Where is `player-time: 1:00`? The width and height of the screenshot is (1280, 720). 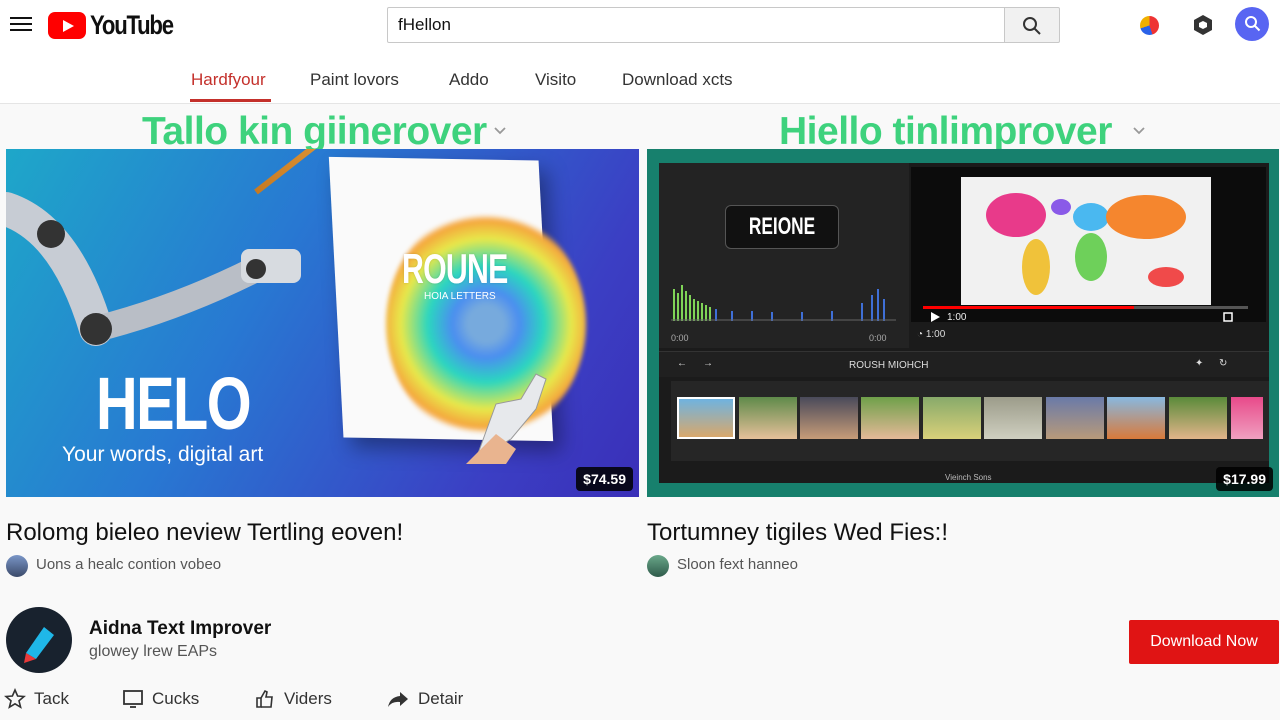 player-time: 1:00 is located at coordinates (957, 317).